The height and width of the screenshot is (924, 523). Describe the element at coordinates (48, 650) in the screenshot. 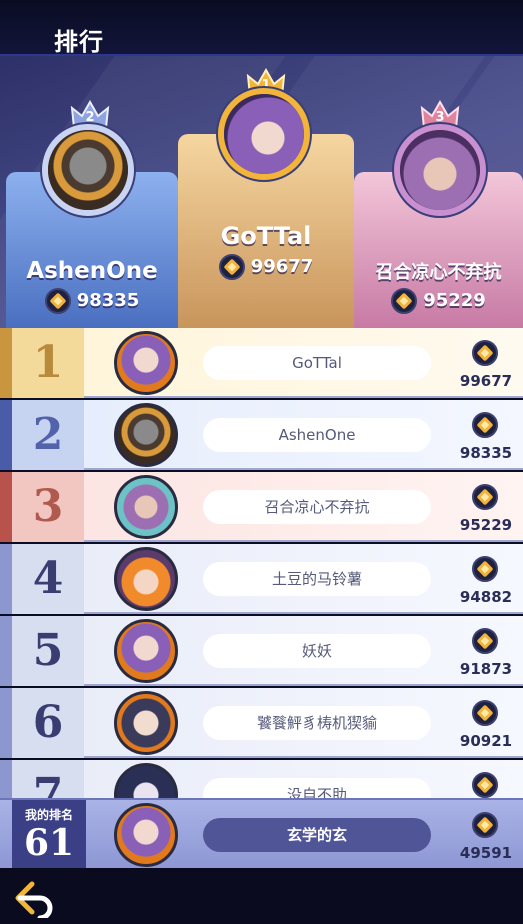

I see `rank-number: 5` at that location.